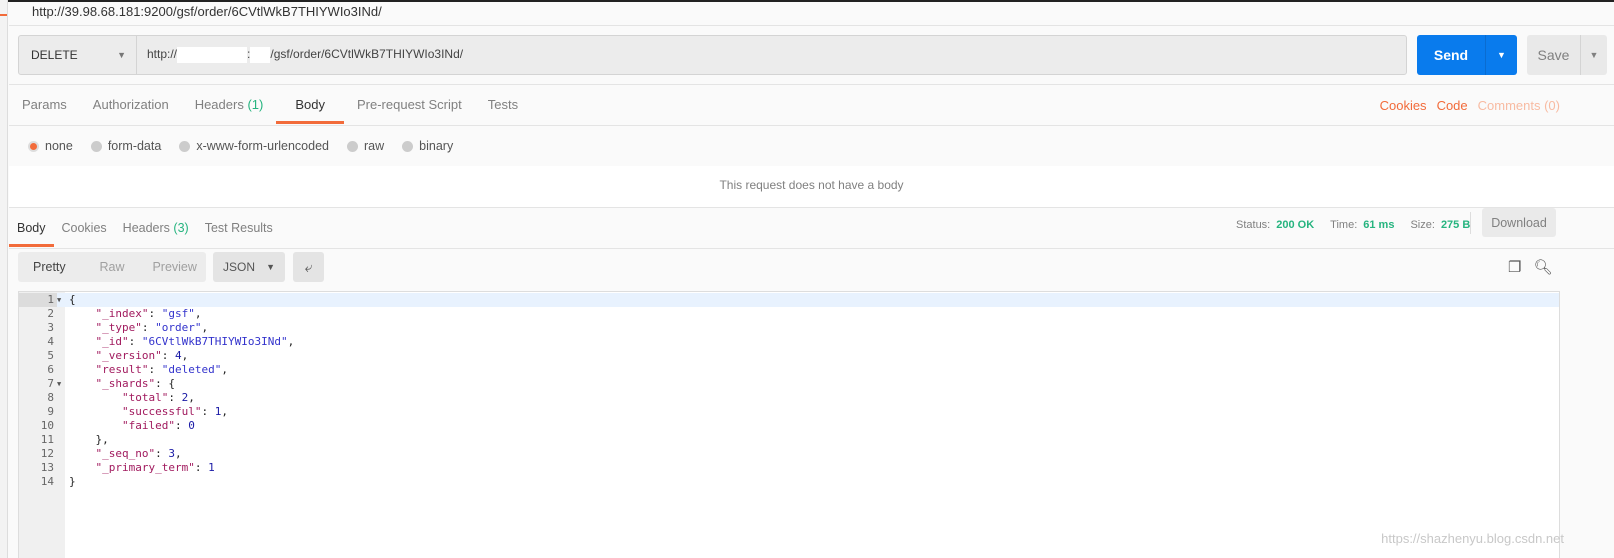 The image size is (1614, 558). What do you see at coordinates (1451, 55) in the screenshot?
I see `send-label: Send` at bounding box center [1451, 55].